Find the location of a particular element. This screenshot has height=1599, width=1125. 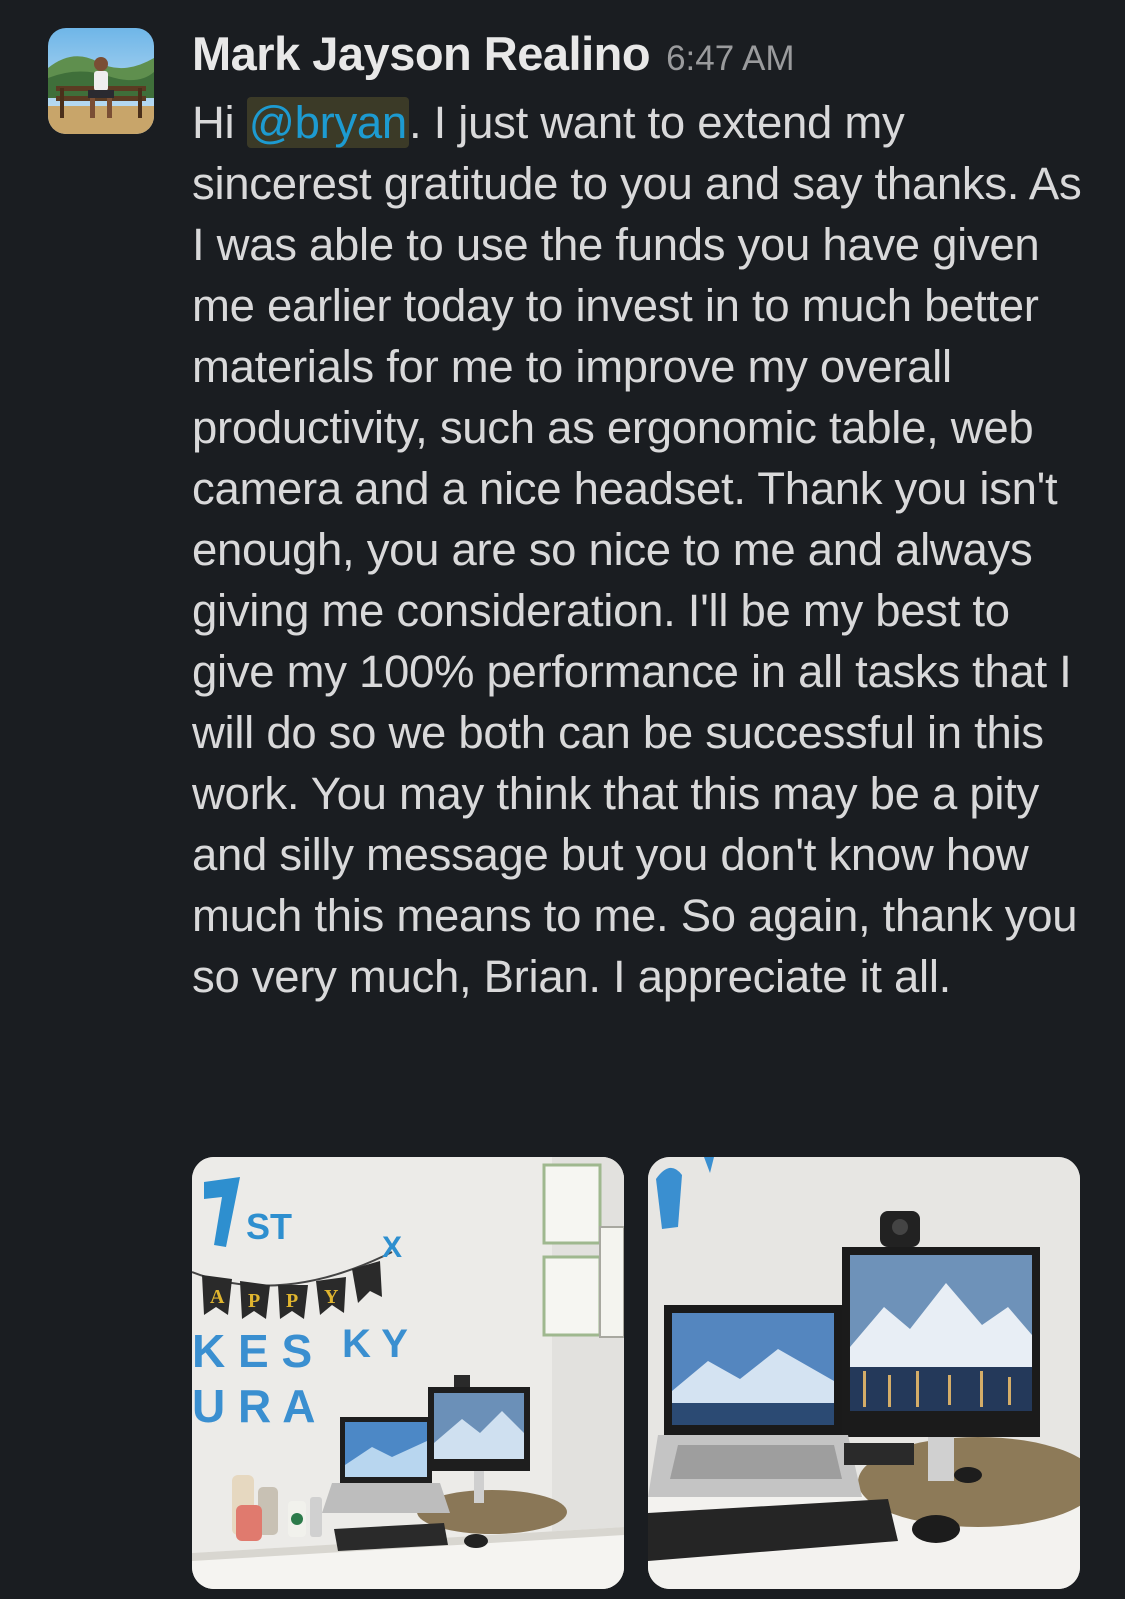

message-header: Mark Jayson Realino 6:47 AM is located at coordinates (493, 53).